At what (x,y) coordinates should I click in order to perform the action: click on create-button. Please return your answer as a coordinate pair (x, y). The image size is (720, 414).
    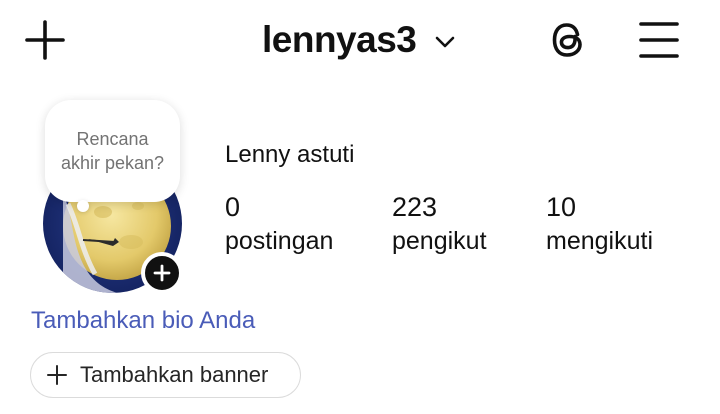
    Looking at the image, I should click on (45, 40).